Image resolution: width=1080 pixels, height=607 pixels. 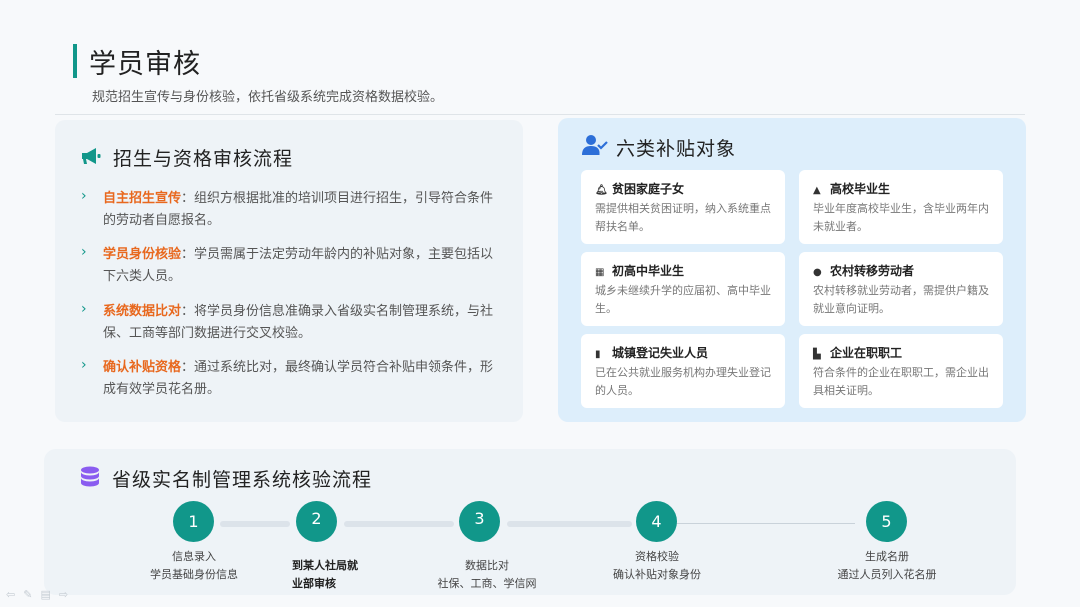 What do you see at coordinates (242, 480) in the screenshot?
I see `verification-flow-title: 省级实名制管理系统核验流程` at bounding box center [242, 480].